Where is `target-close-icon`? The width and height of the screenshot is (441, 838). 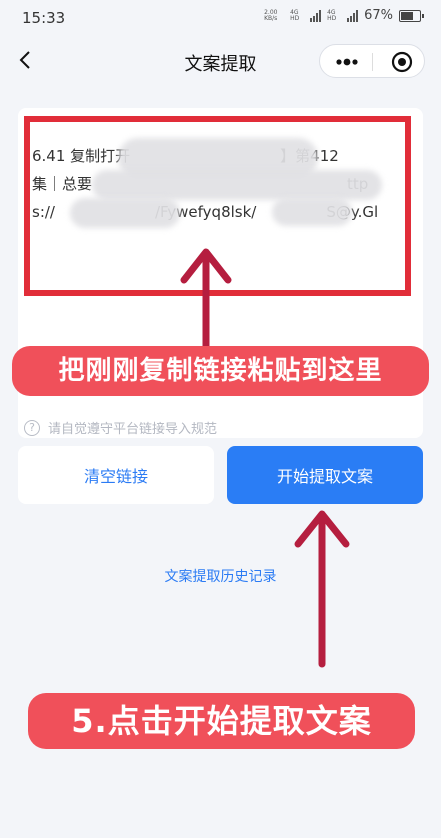
target-close-icon is located at coordinates (402, 62).